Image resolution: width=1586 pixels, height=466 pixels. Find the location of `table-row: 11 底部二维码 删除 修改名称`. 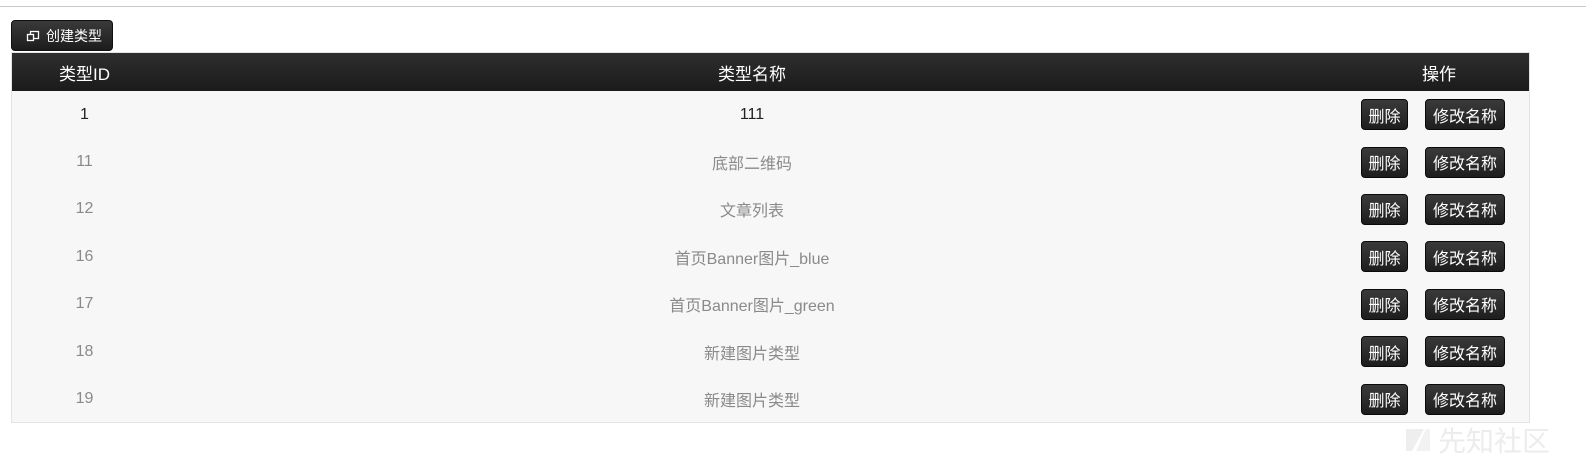

table-row: 11 底部二维码 删除 修改名称 is located at coordinates (770, 161).